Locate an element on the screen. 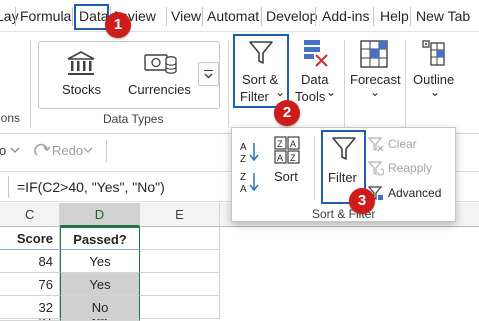  tab-view: View is located at coordinates (186, 16).